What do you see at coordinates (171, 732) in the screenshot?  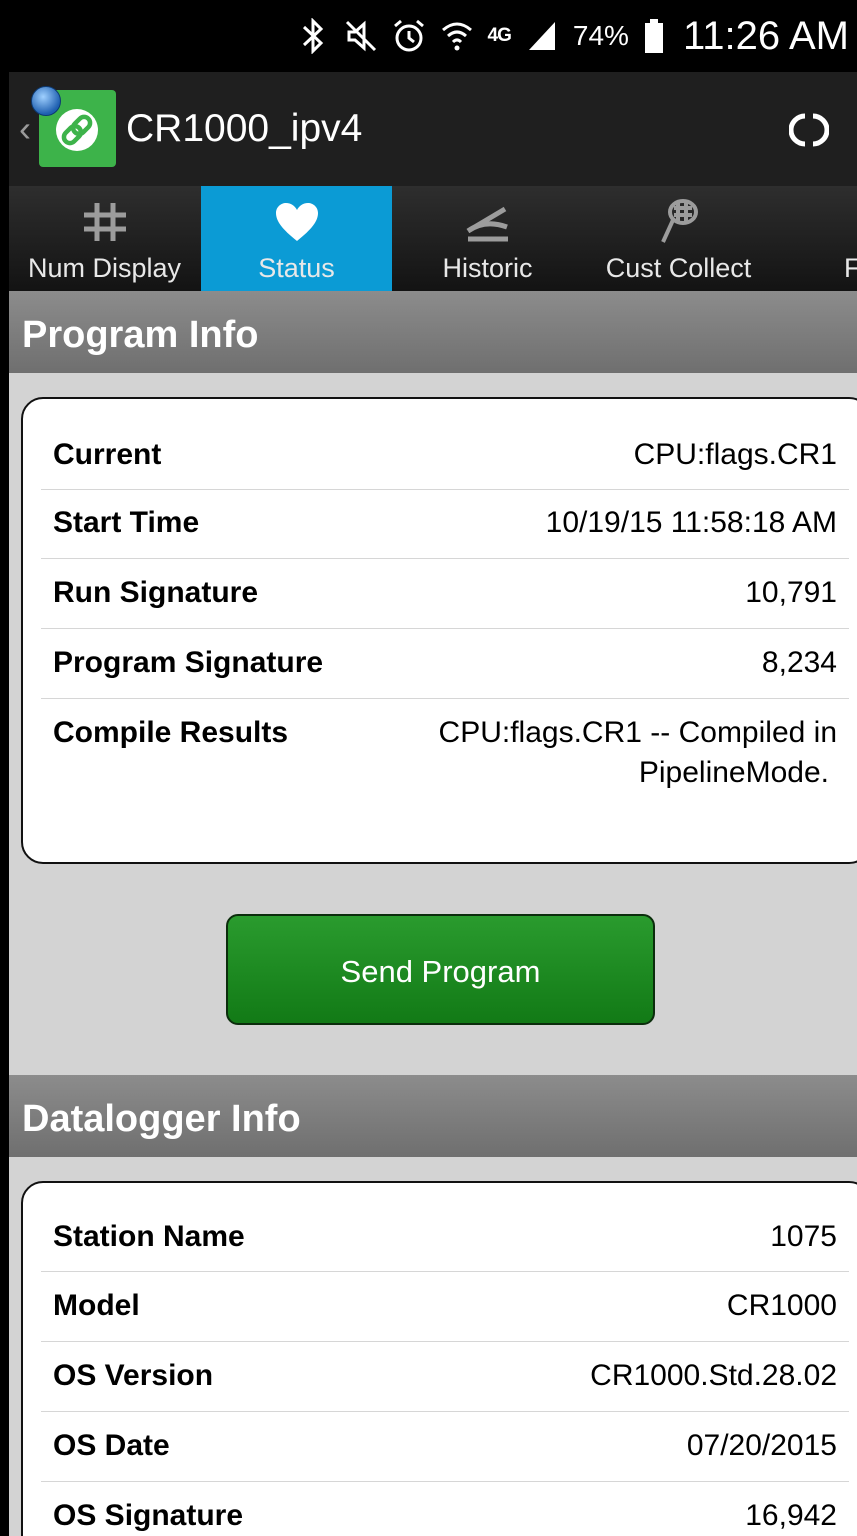 I see `row-label: Compile Results` at bounding box center [171, 732].